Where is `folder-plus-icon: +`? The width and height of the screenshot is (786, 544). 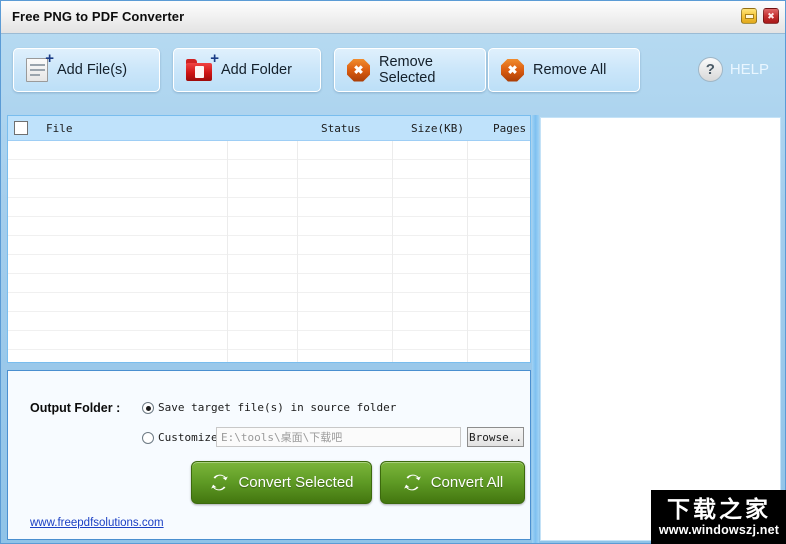 folder-plus-icon: + is located at coordinates (202, 66).